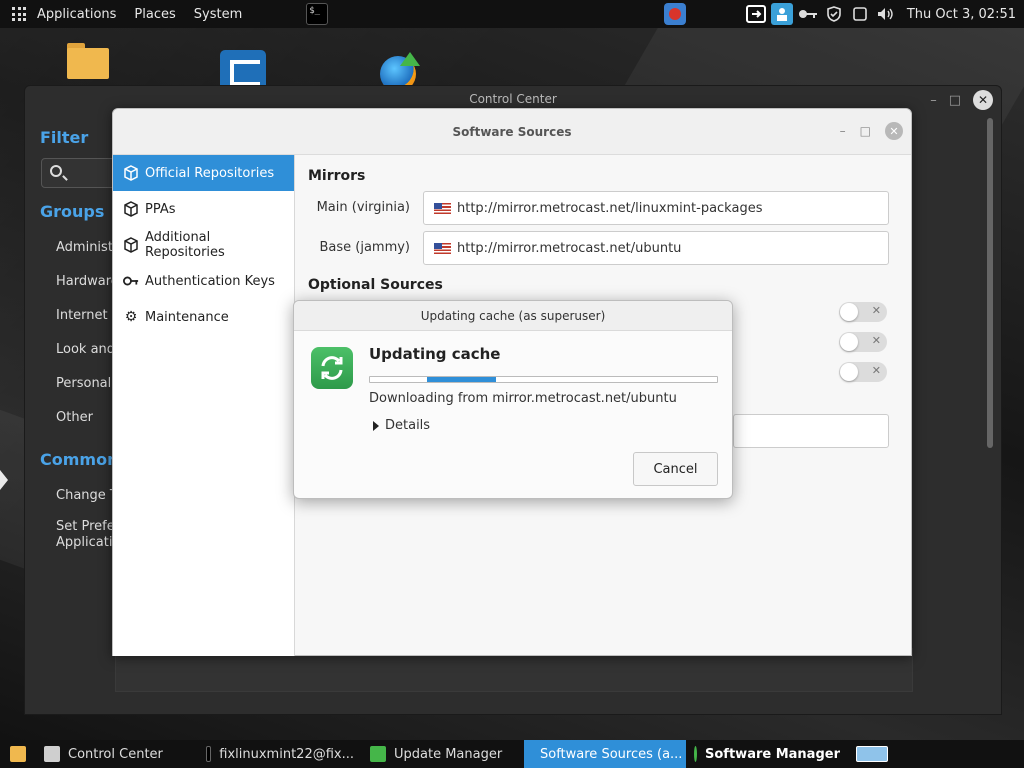  What do you see at coordinates (513, 316) in the screenshot?
I see `dialog-title: Updating cache (as superuser)` at bounding box center [513, 316].